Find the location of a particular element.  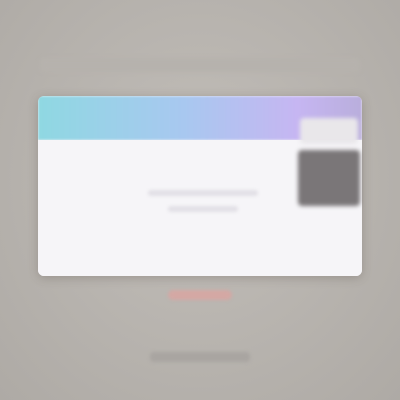

top-toolbar is located at coordinates (200, 65).